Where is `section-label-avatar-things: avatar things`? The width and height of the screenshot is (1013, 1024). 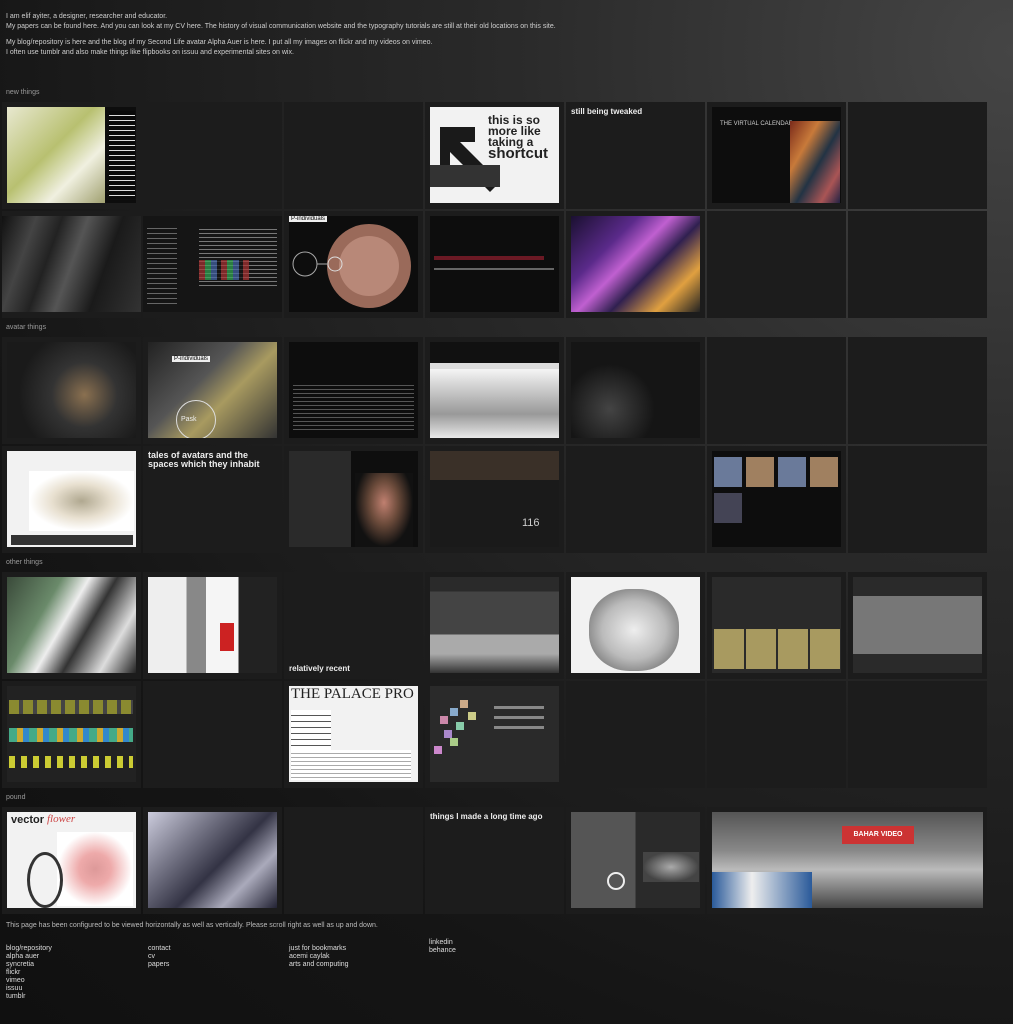 section-label-avatar-things: avatar things is located at coordinates (26, 327).